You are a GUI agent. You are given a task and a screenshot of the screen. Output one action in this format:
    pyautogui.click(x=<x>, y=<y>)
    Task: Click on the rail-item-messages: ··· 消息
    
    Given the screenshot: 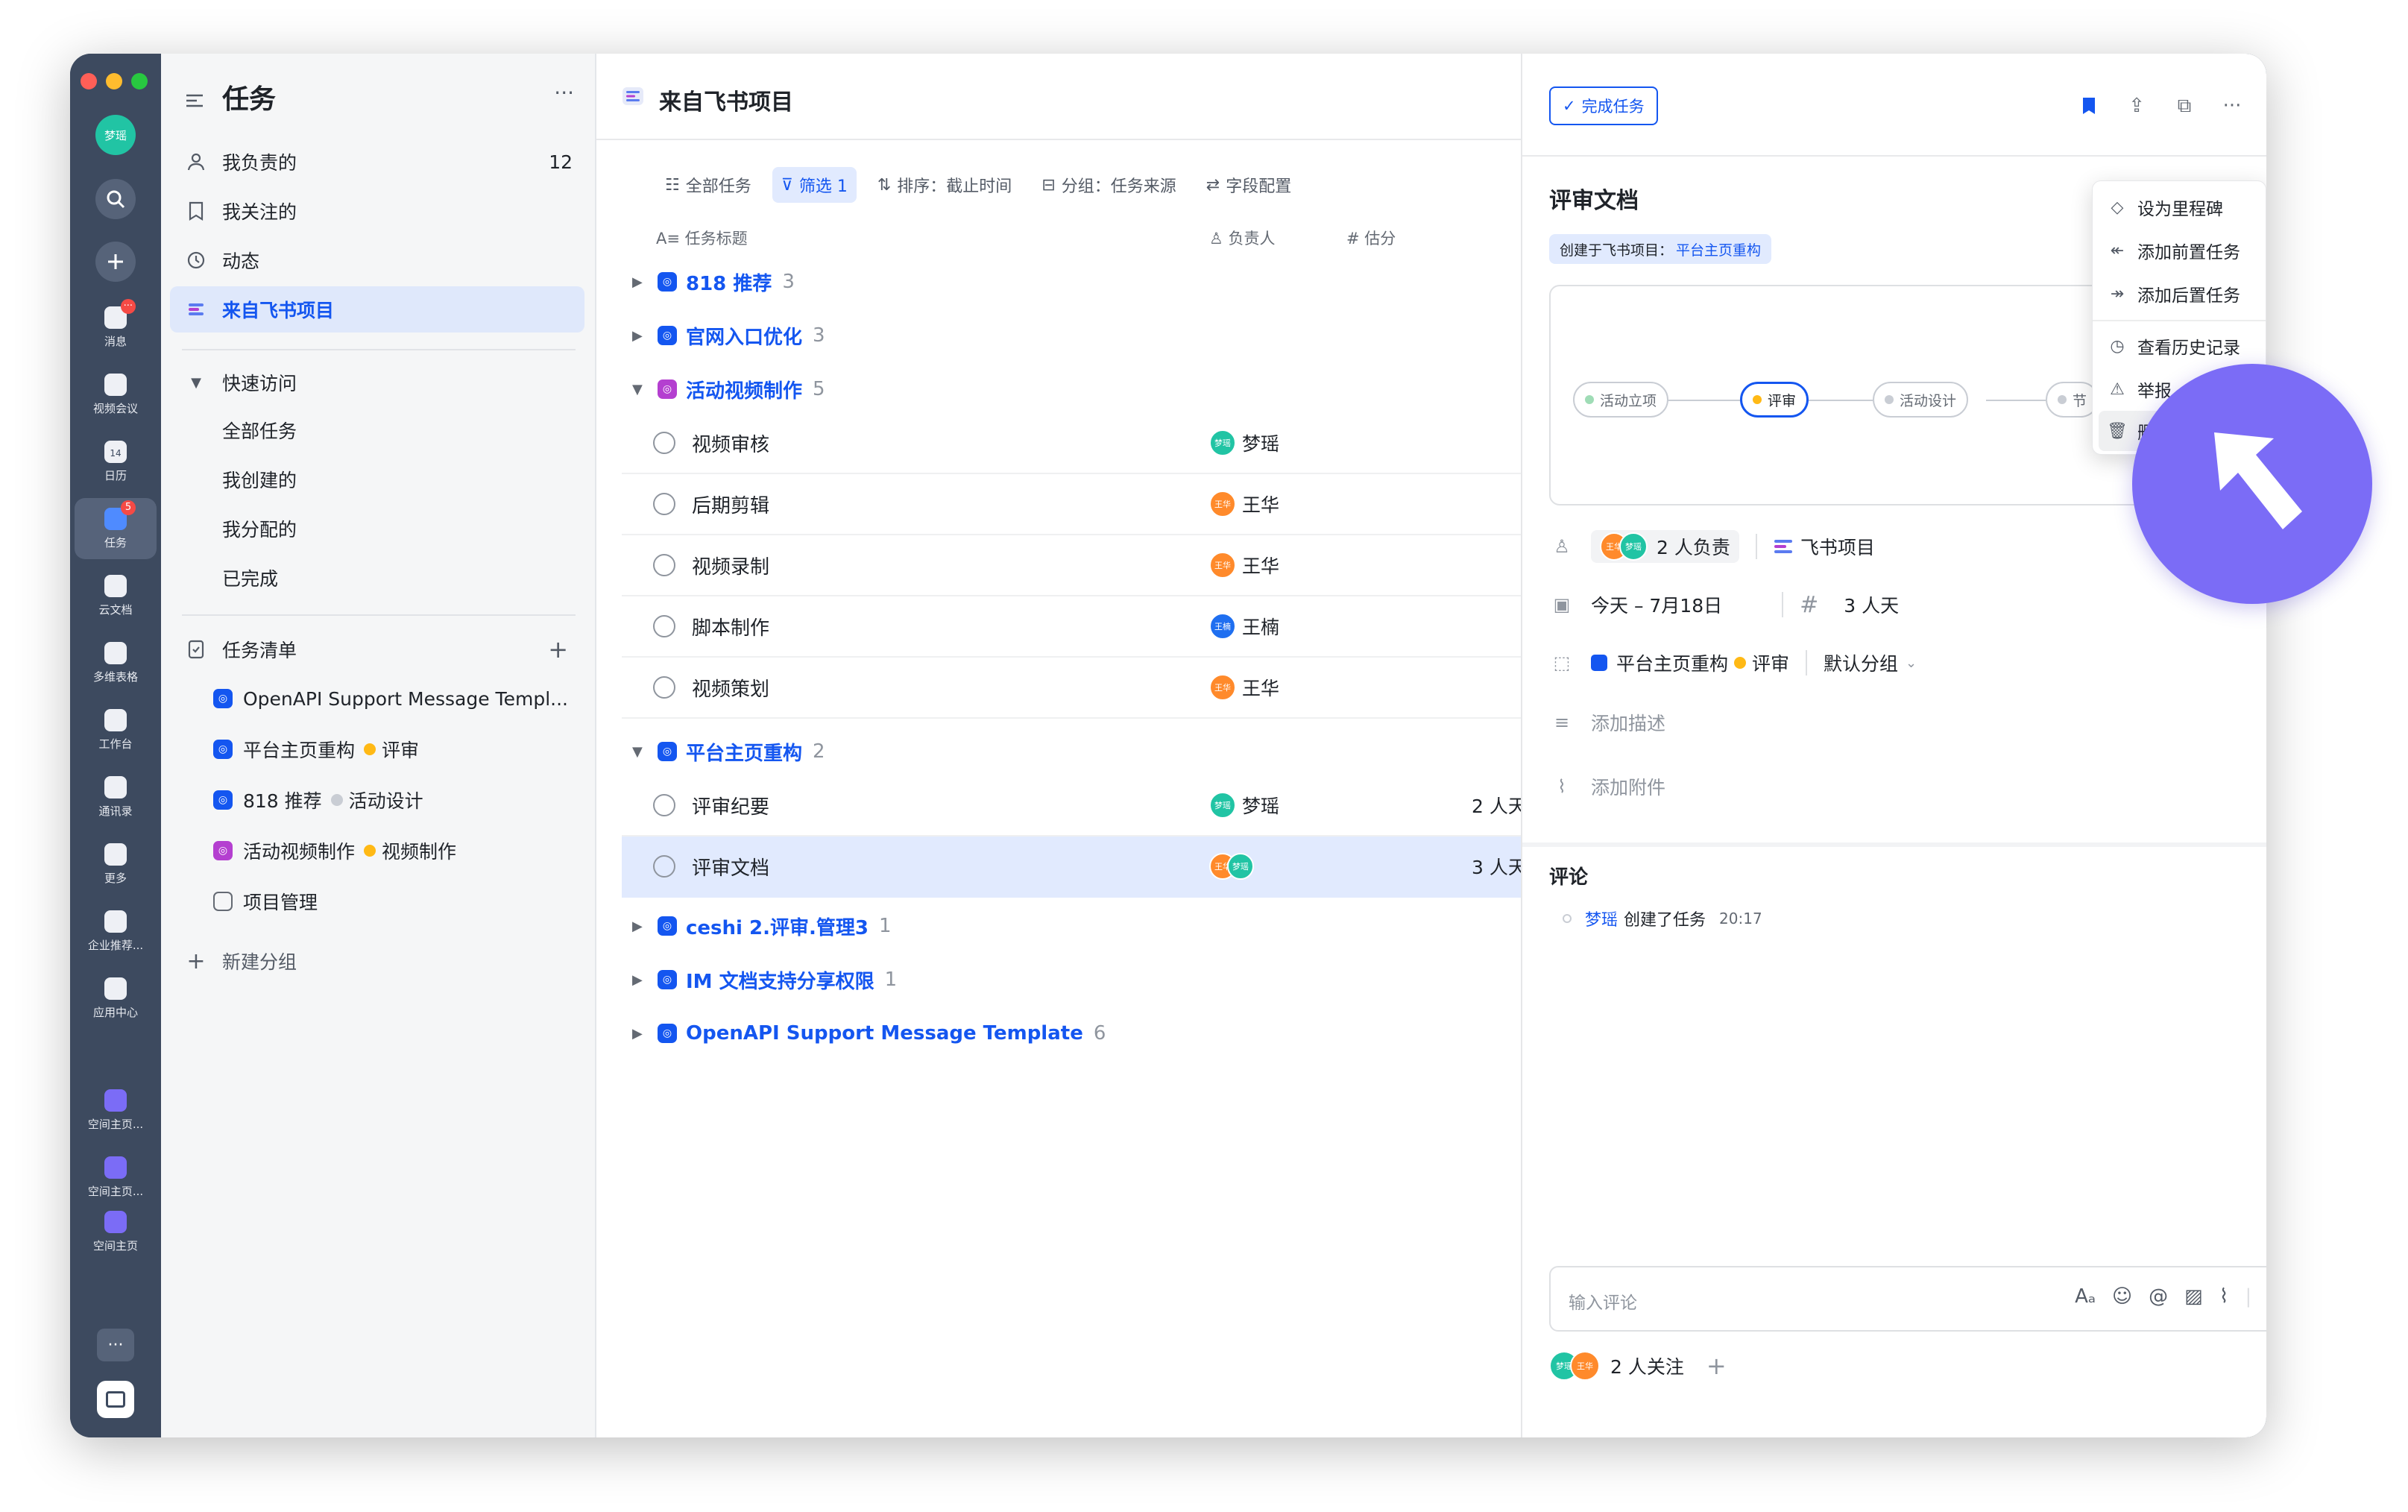 What is the action you would take?
    pyautogui.click(x=116, y=327)
    